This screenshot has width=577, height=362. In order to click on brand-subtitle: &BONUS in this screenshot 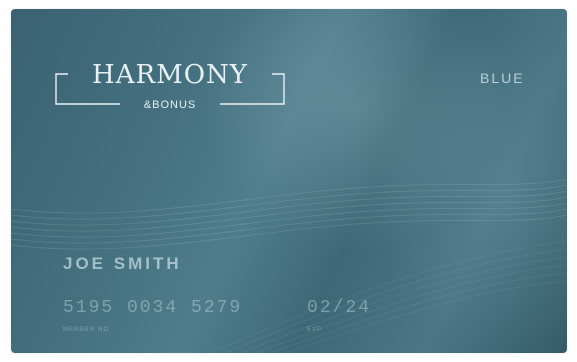, I will do `click(170, 105)`.